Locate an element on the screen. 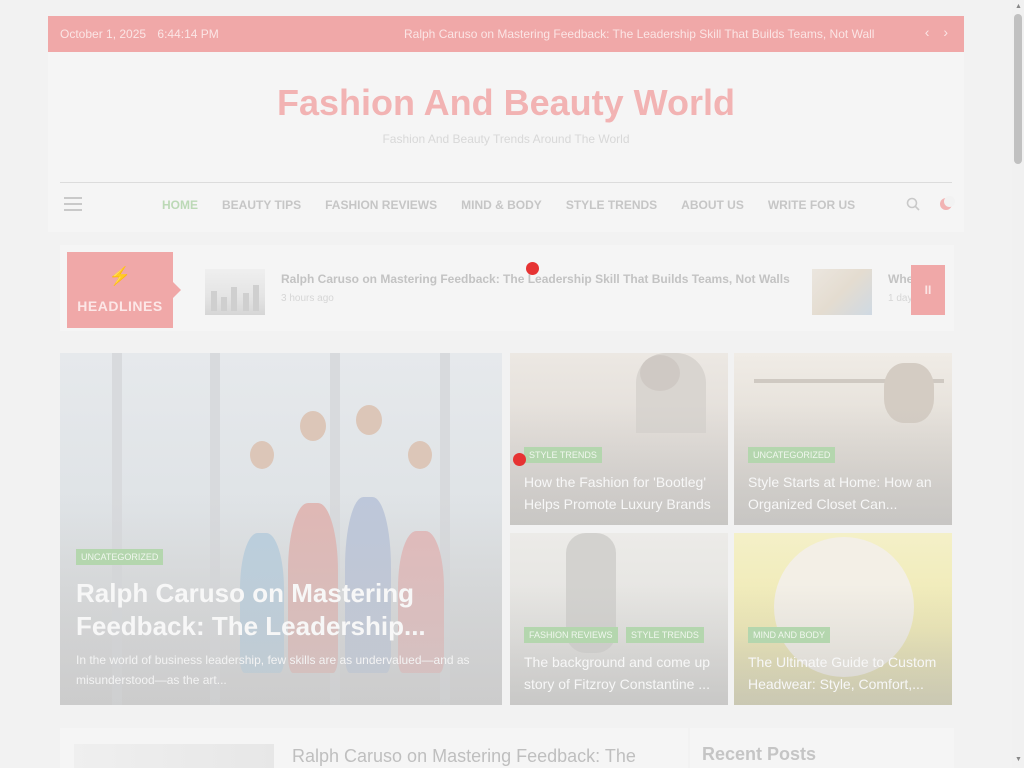 This screenshot has width=1024, height=768. moon-icon is located at coordinates (947, 203).